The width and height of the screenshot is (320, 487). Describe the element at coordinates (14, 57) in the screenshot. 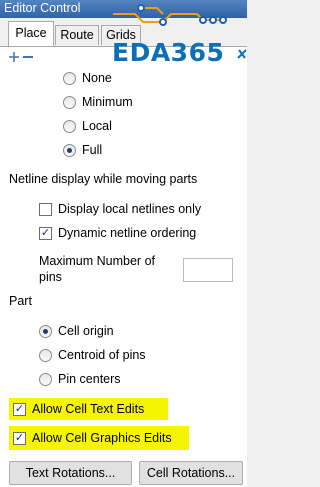

I see `expand-icon` at that location.